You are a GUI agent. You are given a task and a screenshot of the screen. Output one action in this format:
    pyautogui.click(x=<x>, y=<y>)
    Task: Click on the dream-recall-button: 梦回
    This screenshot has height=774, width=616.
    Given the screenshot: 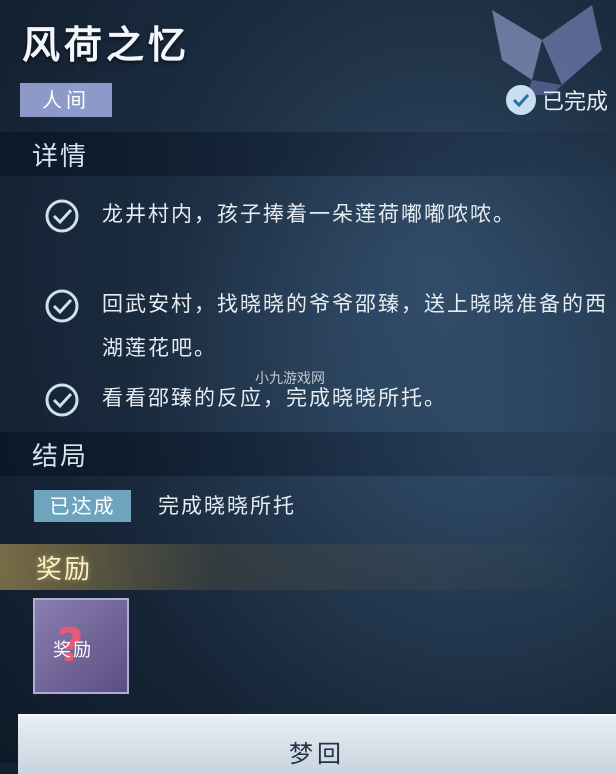 What is the action you would take?
    pyautogui.click(x=317, y=744)
    